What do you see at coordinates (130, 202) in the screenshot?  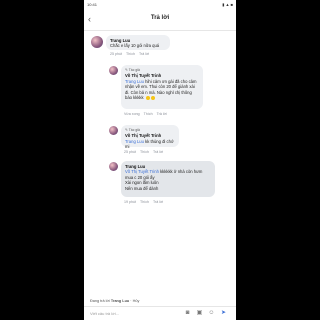 I see `comment-time: 19 phút` at bounding box center [130, 202].